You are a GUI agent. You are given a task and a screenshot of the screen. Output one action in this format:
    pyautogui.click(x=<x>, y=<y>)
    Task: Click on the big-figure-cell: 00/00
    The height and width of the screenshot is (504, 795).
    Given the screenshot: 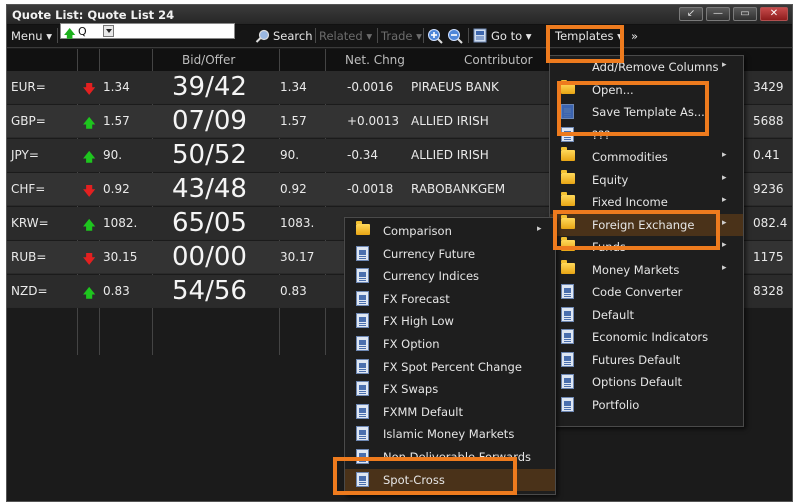 What is the action you would take?
    pyautogui.click(x=209, y=257)
    